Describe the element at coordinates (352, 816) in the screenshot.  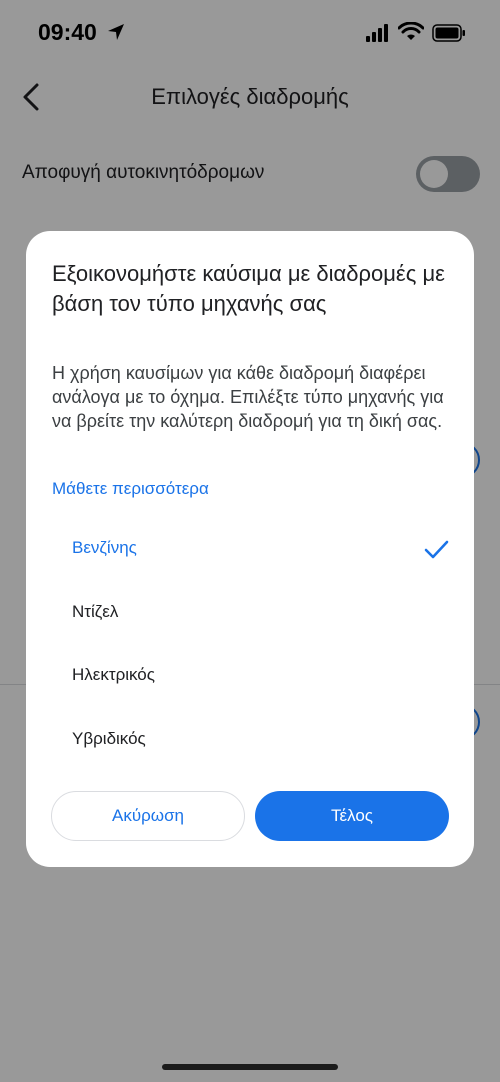
I see `done-button: Τέλος` at that location.